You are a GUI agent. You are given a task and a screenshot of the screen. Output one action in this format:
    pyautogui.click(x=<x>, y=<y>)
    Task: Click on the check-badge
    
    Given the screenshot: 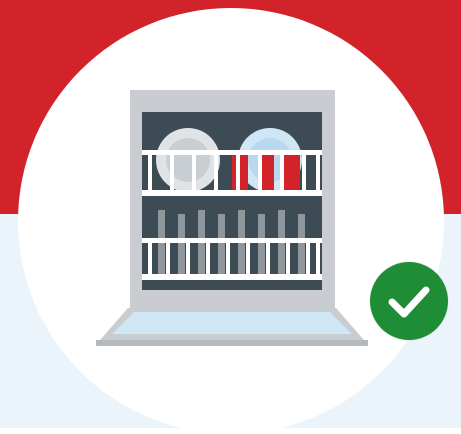 What is the action you would take?
    pyautogui.click(x=409, y=301)
    